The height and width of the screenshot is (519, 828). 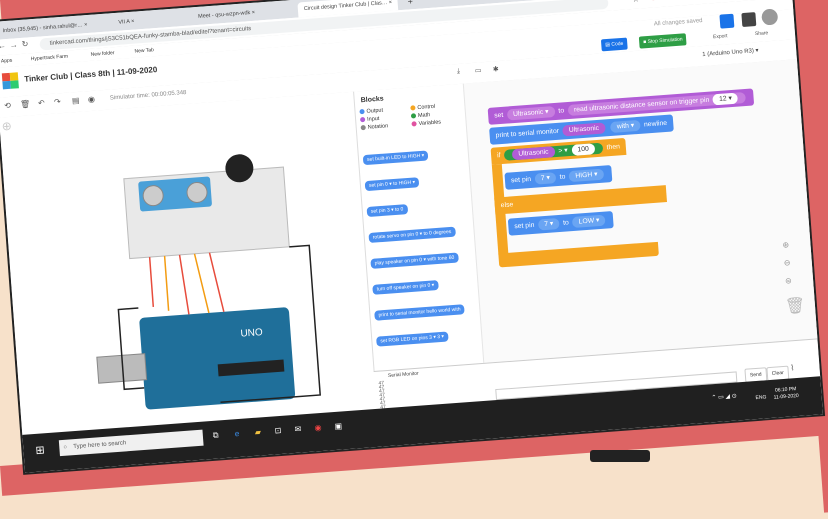 What do you see at coordinates (578, 254) in the screenshot?
I see `if-footer` at bounding box center [578, 254].